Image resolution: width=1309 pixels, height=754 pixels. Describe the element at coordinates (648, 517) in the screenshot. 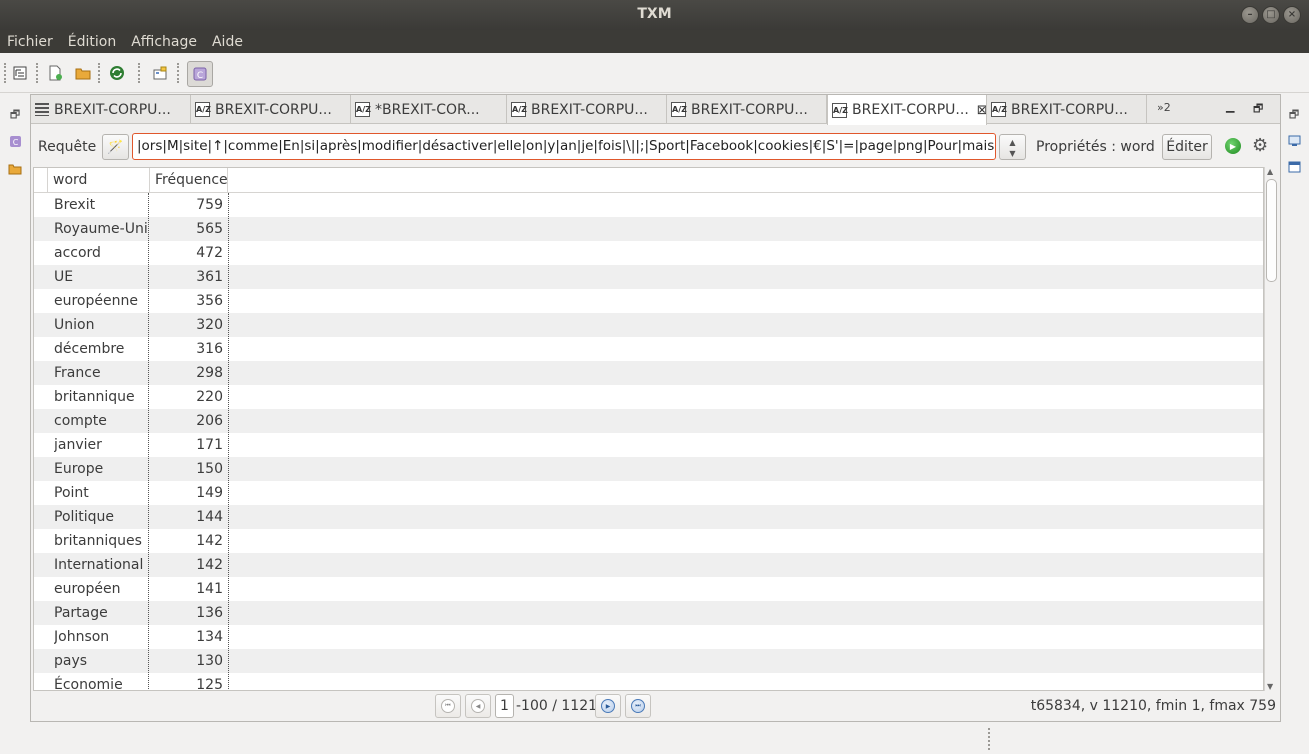

I see `table-row: Politique 144` at that location.